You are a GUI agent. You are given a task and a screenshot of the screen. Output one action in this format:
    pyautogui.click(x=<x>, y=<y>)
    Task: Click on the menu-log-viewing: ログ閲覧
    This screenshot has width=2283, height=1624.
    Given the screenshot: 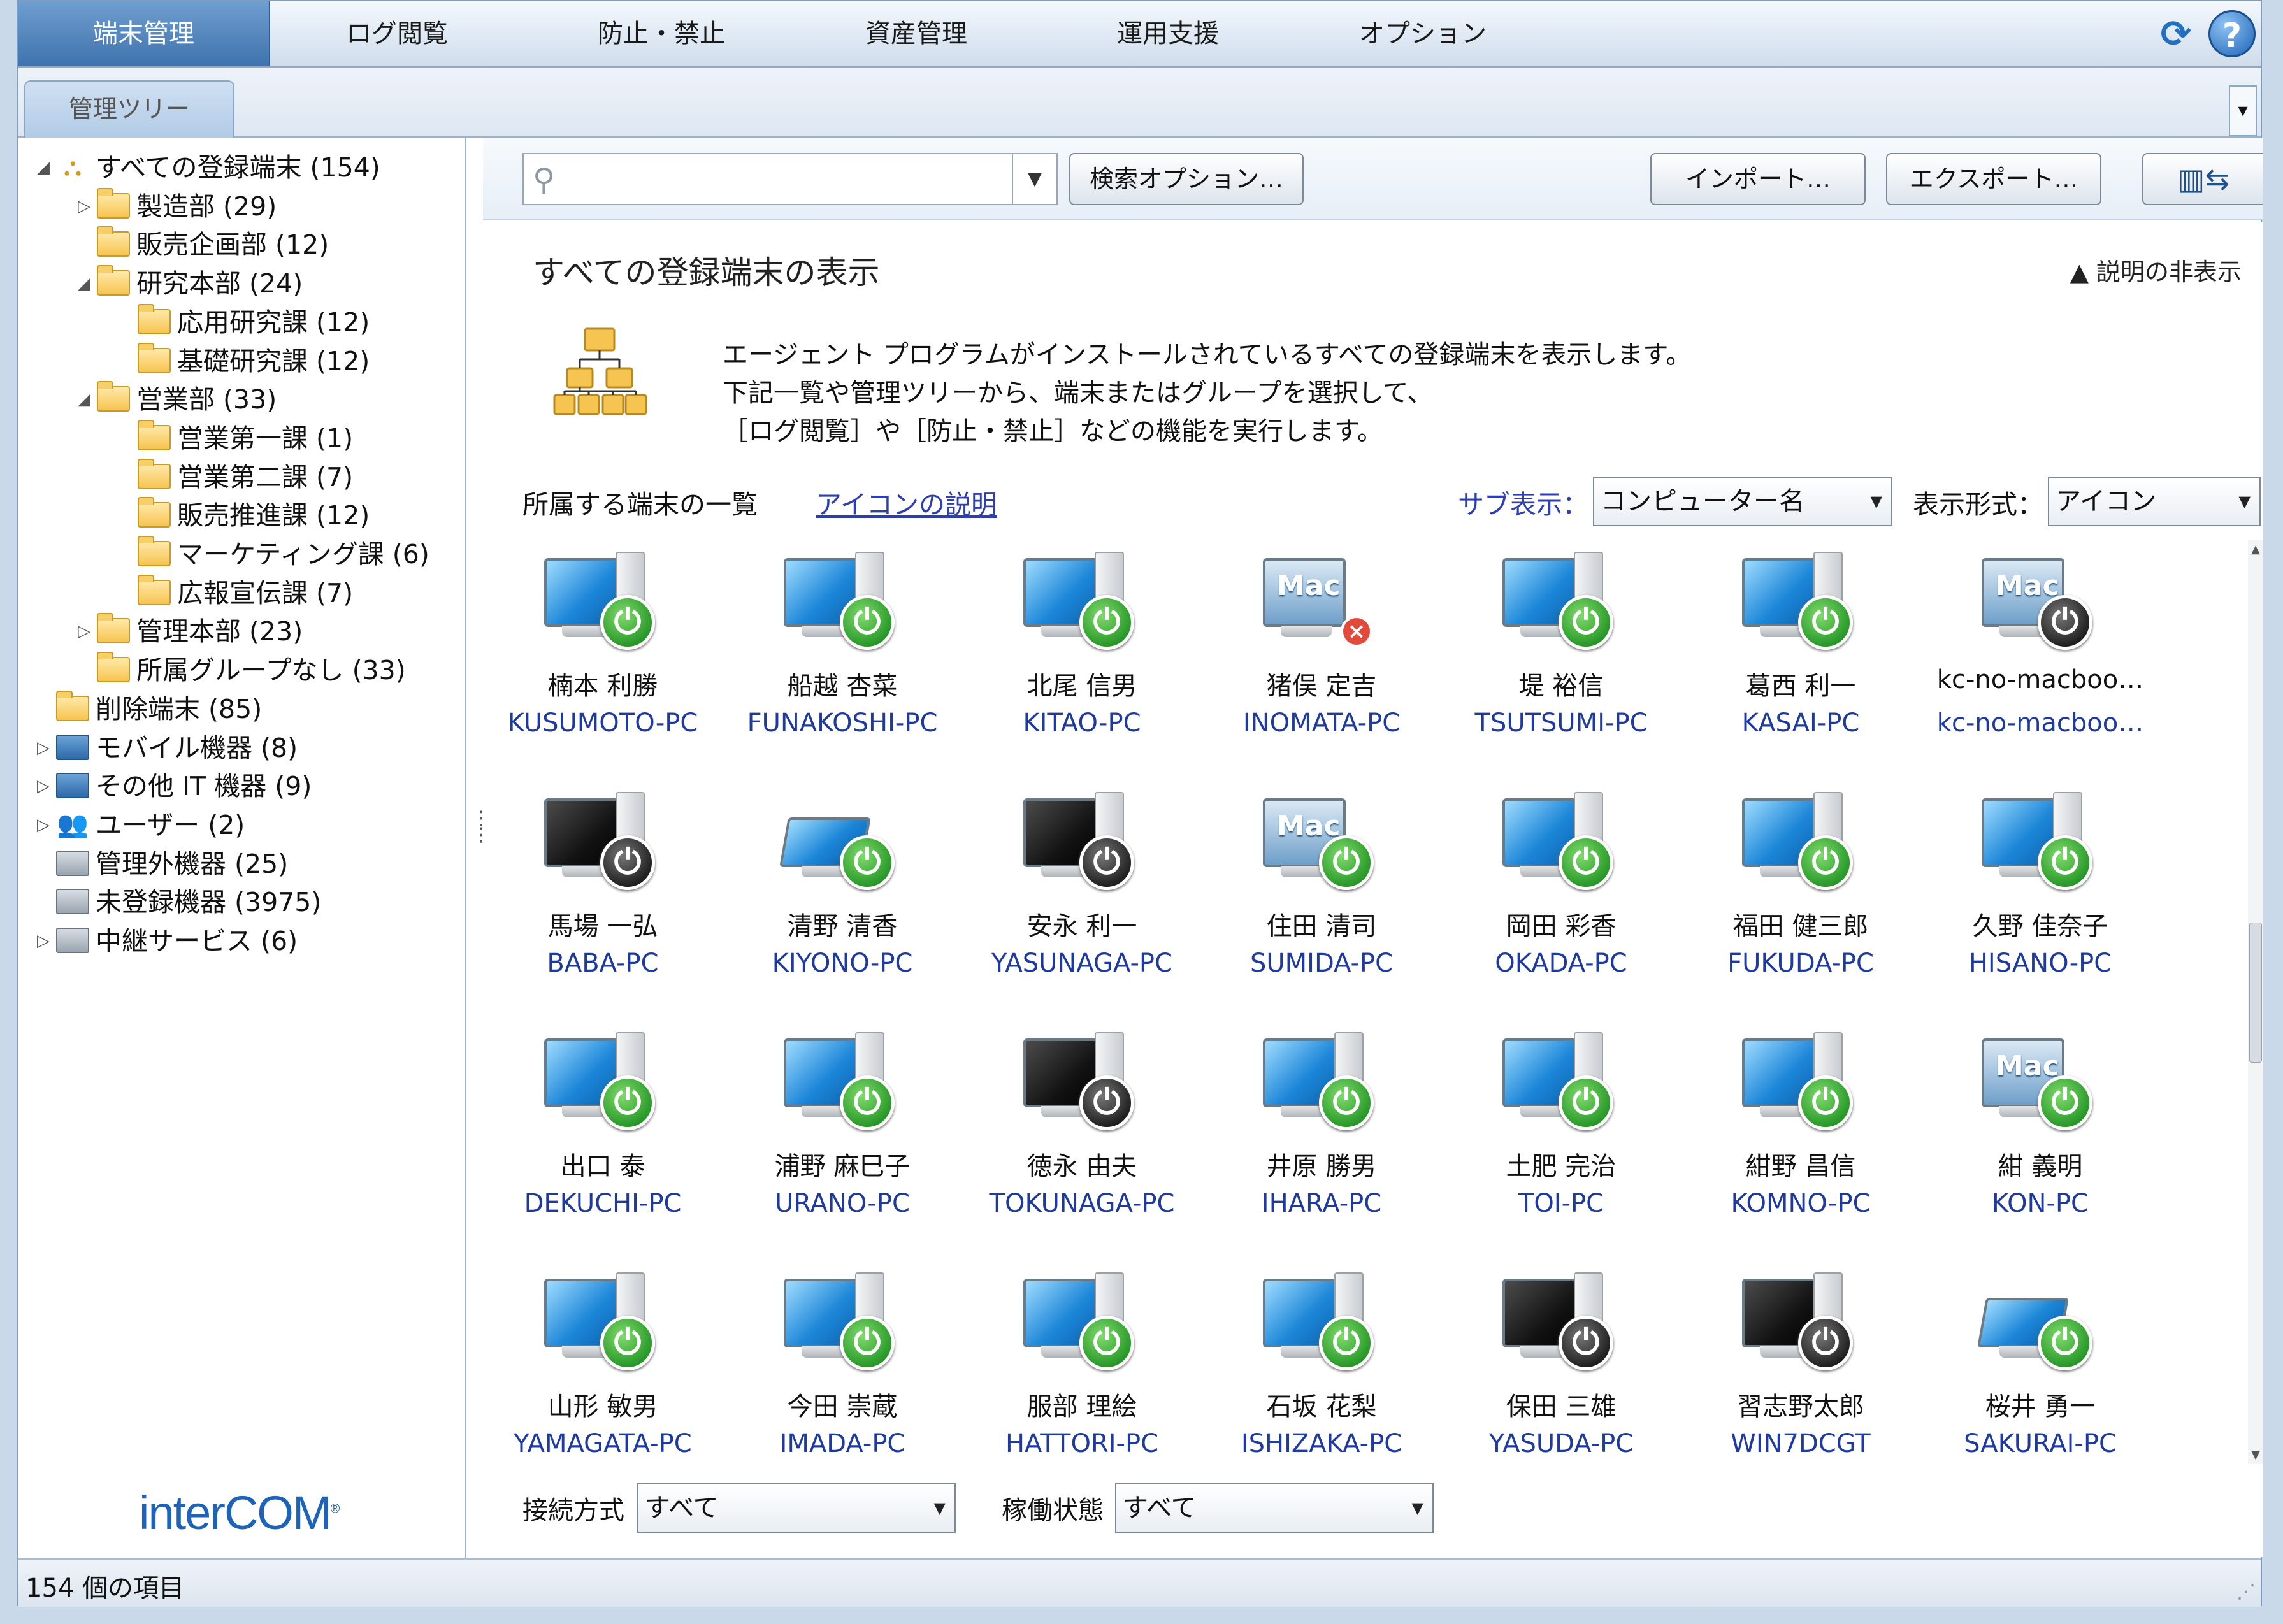 What is the action you would take?
    pyautogui.click(x=397, y=33)
    